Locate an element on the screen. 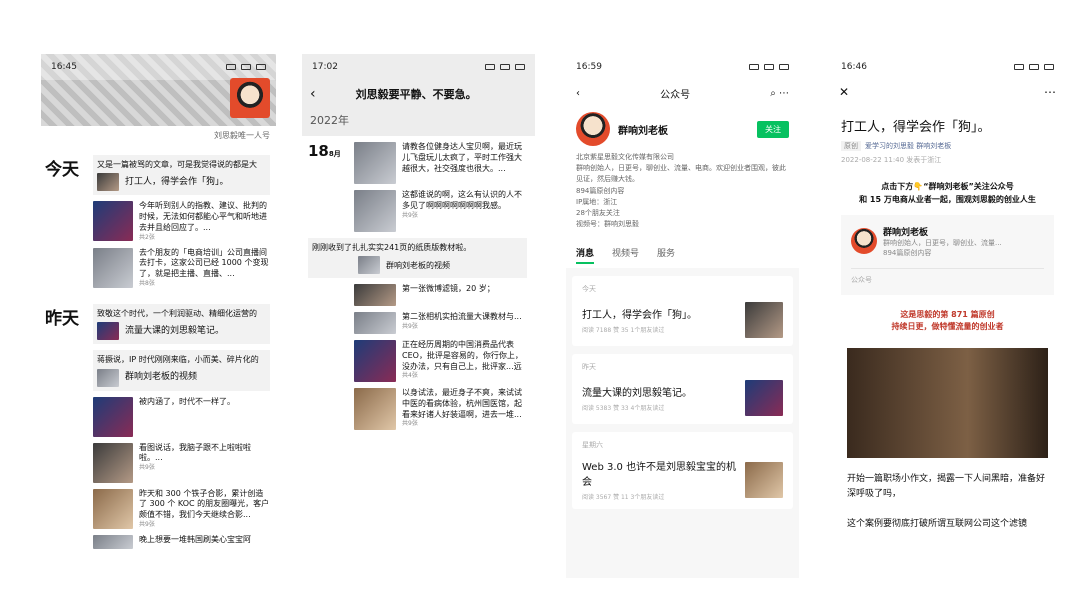  list-item: 晚上想要一堆韩国刷美心宝宝阿 is located at coordinates (181, 542).